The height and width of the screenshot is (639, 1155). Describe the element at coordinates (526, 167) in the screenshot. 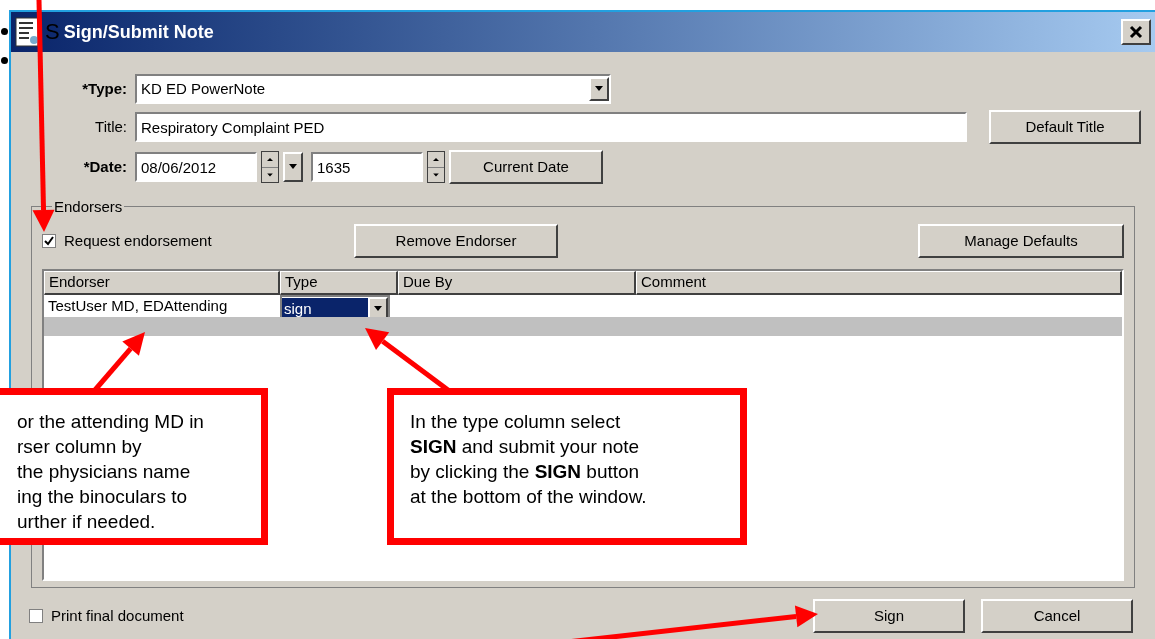

I see `current-date-button: Current Date` at that location.